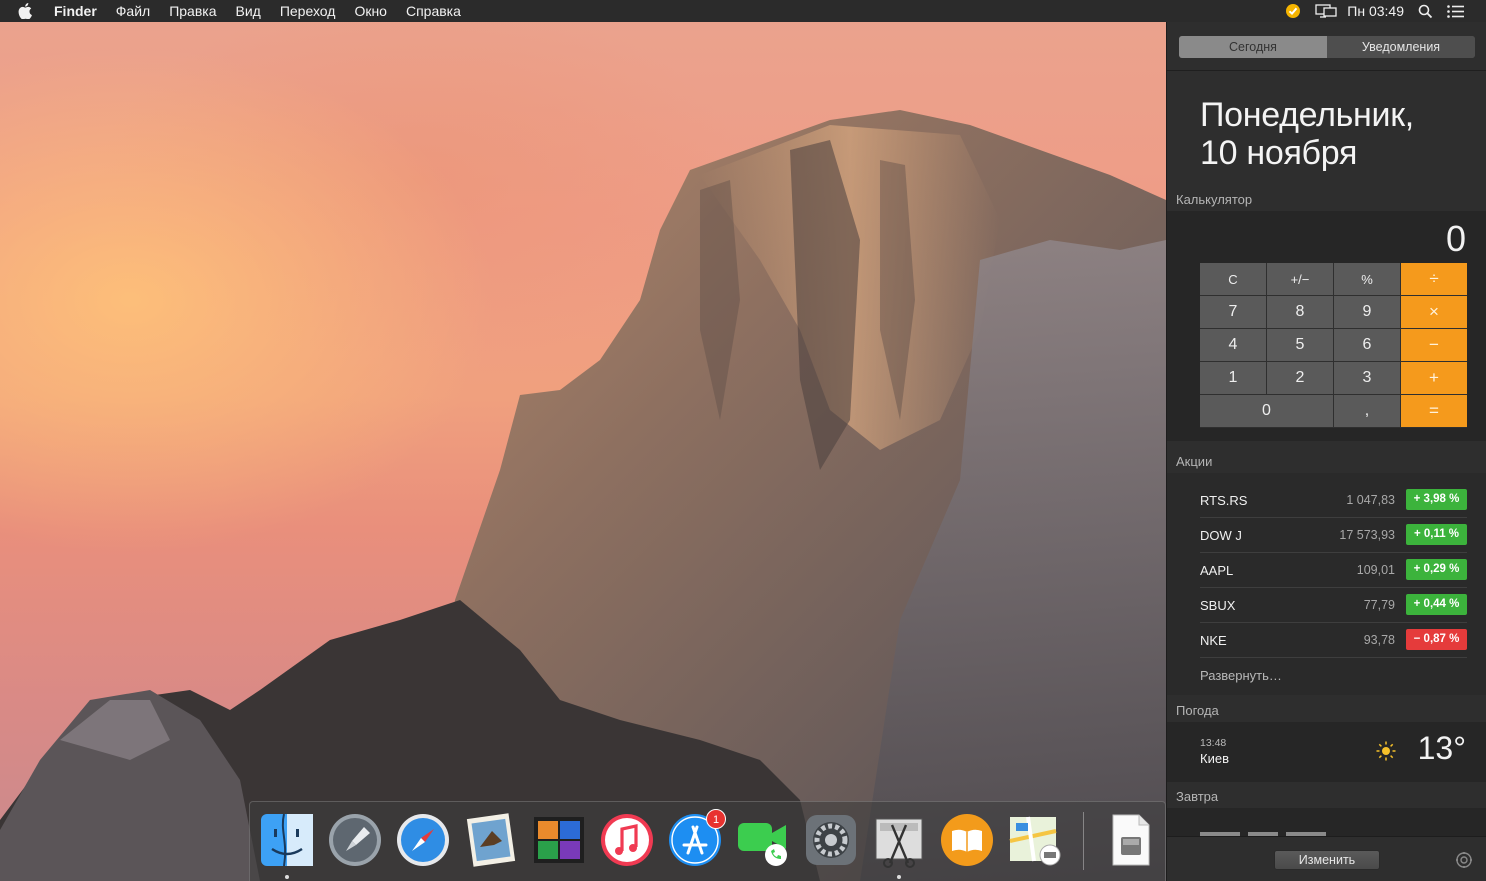 The height and width of the screenshot is (881, 1486). I want to click on stock-change-badge: + 0,11 %, so click(1436, 534).